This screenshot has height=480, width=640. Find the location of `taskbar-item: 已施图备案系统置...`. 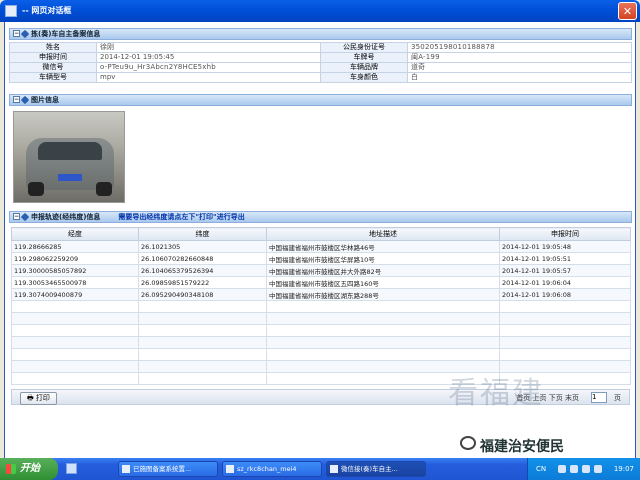

taskbar-item: 已施图备案系统置... is located at coordinates (168, 469).